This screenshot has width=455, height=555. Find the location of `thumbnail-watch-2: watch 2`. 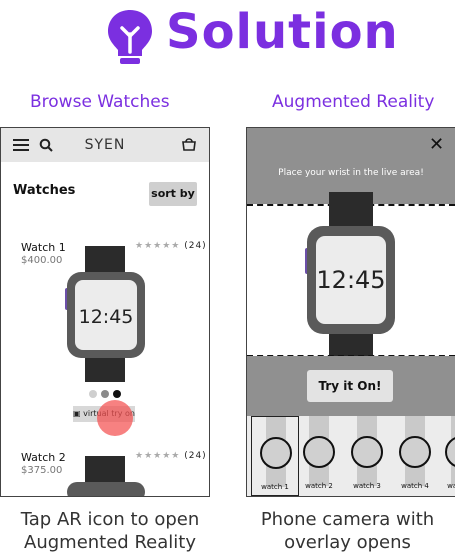

thumbnail-watch-2: watch 2 is located at coordinates (319, 456).